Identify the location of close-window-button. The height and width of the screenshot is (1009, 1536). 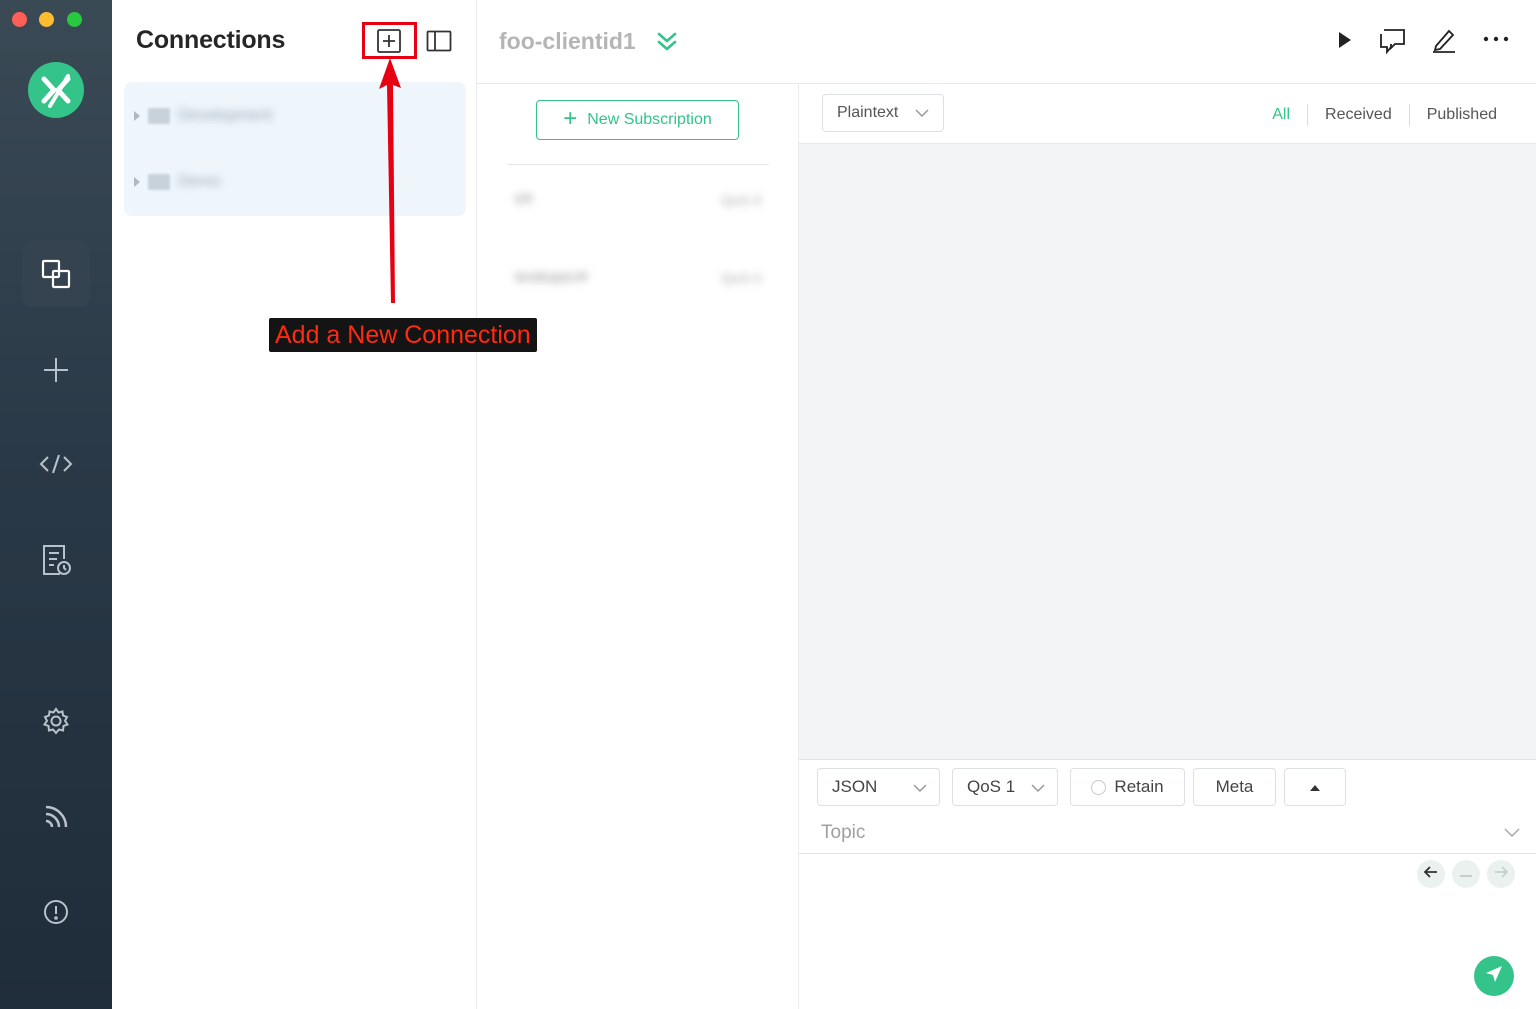
(19, 19).